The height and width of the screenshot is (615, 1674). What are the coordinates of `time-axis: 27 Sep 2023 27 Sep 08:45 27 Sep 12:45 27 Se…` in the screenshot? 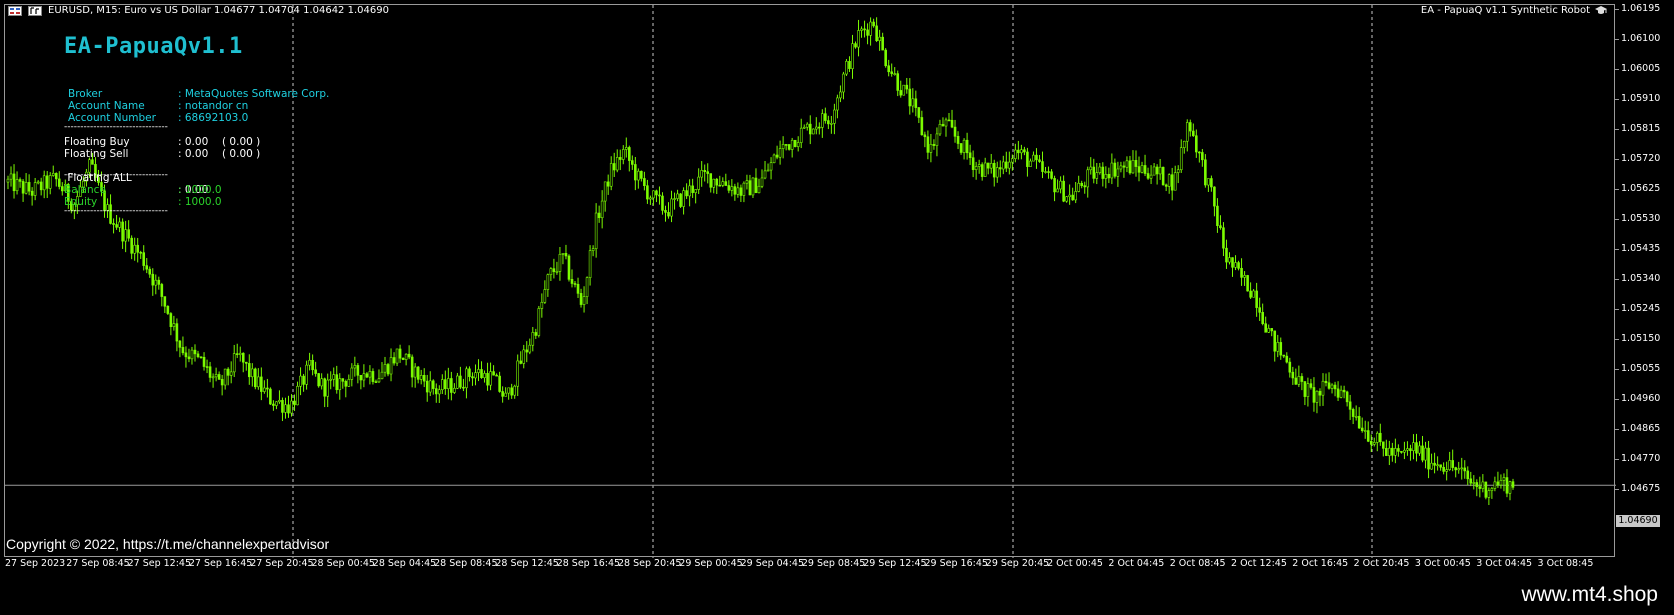 It's located at (809, 565).